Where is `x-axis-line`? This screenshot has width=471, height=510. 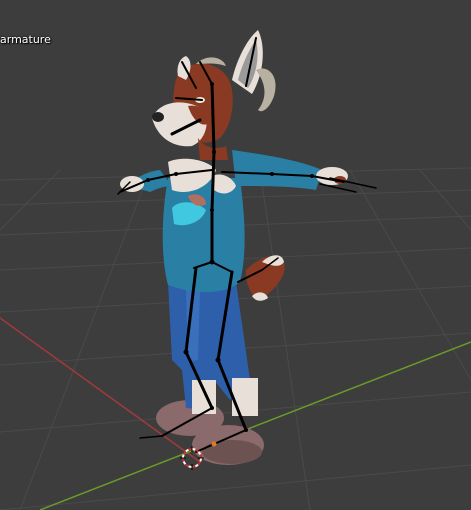 x-axis-line is located at coordinates (100, 390).